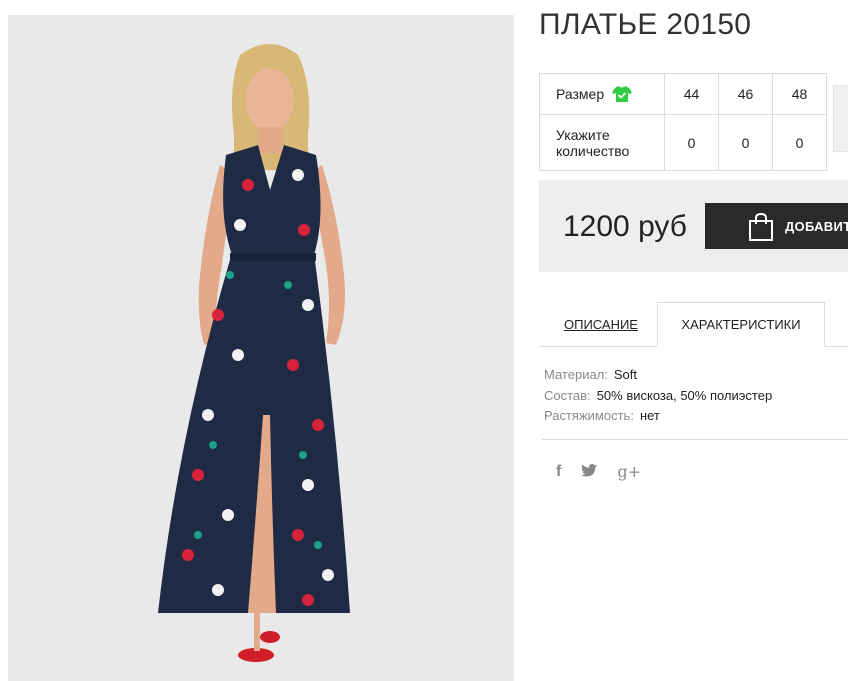 The image size is (848, 681). Describe the element at coordinates (602, 142) in the screenshot. I see `quantity-label: Укажите количество` at that location.